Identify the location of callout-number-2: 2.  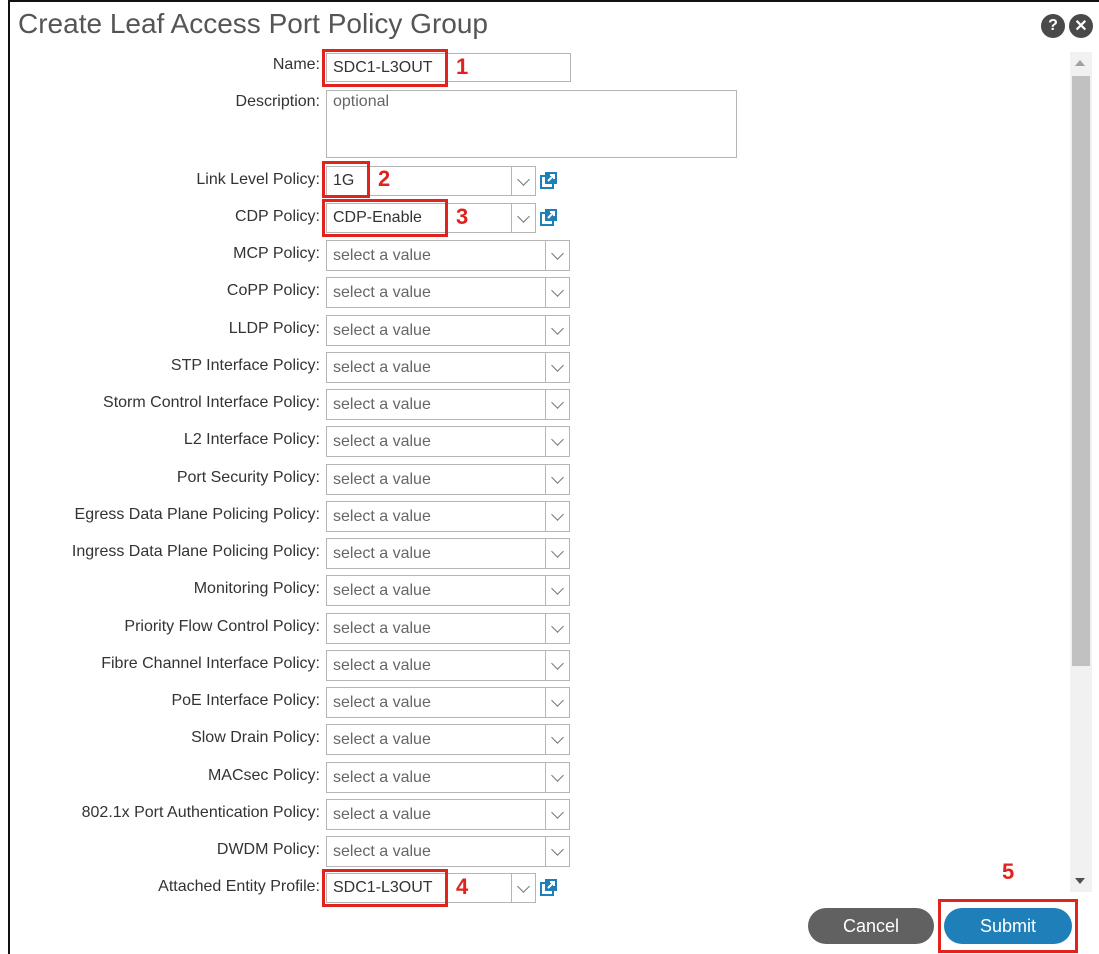
(384, 178).